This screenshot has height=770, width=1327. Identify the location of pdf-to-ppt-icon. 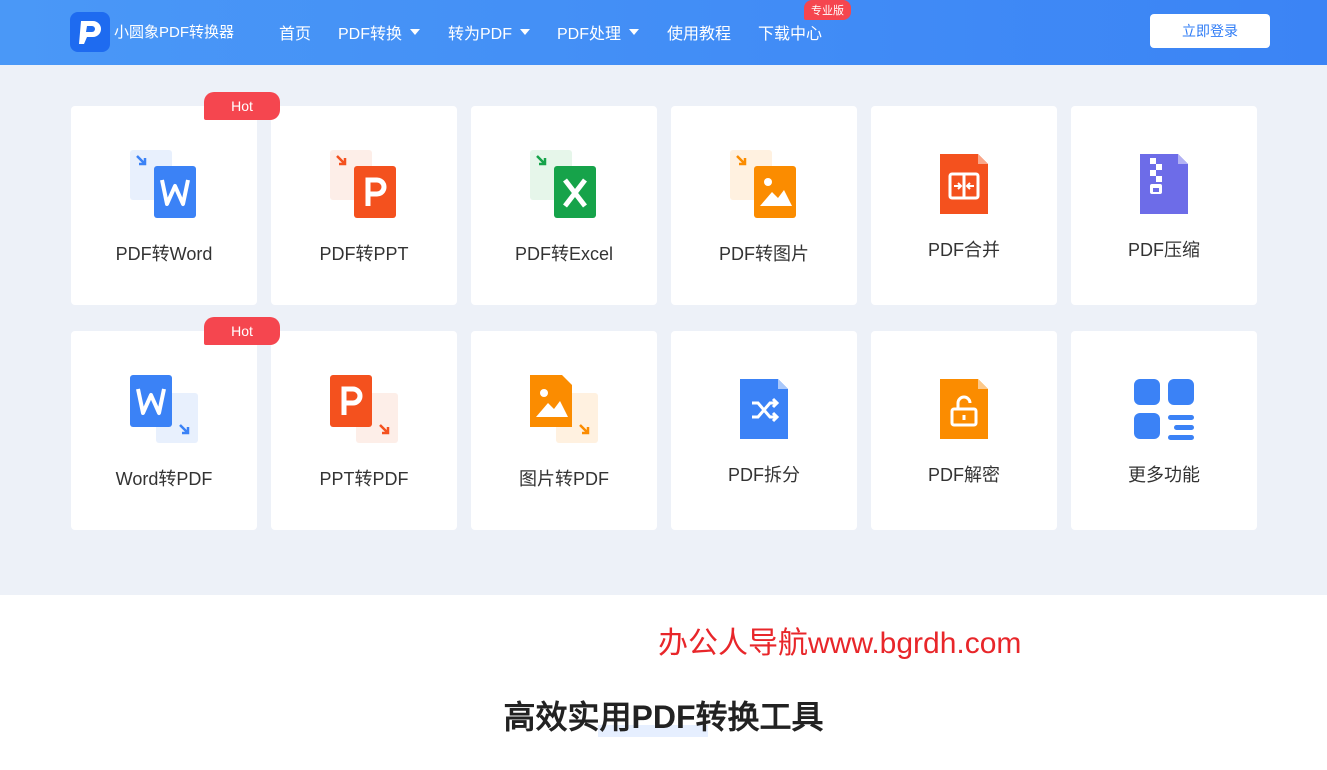
(364, 184).